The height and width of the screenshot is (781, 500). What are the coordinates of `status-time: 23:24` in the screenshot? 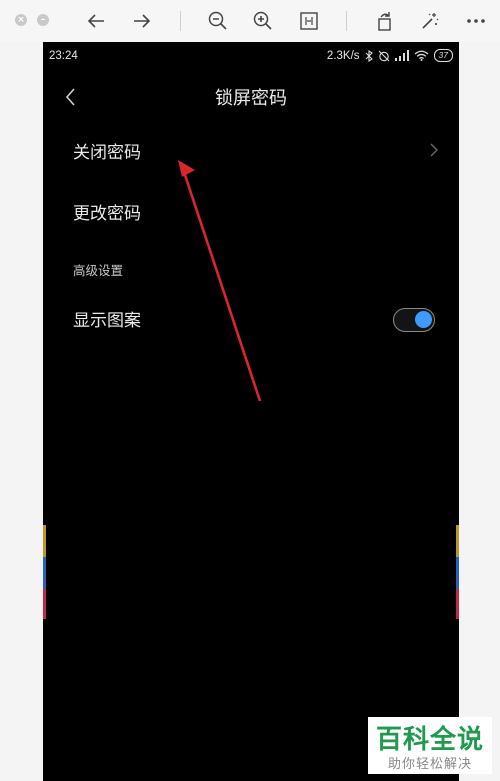 It's located at (63, 56).